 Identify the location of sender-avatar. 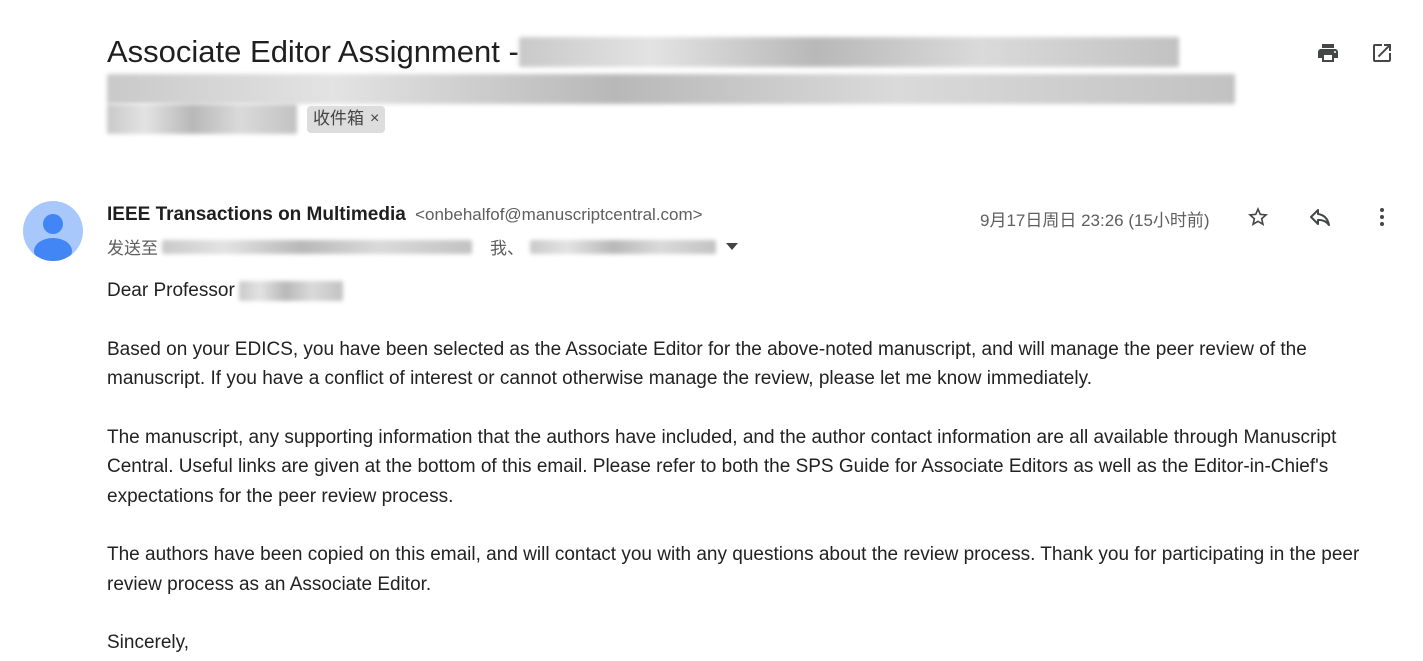
(53, 231).